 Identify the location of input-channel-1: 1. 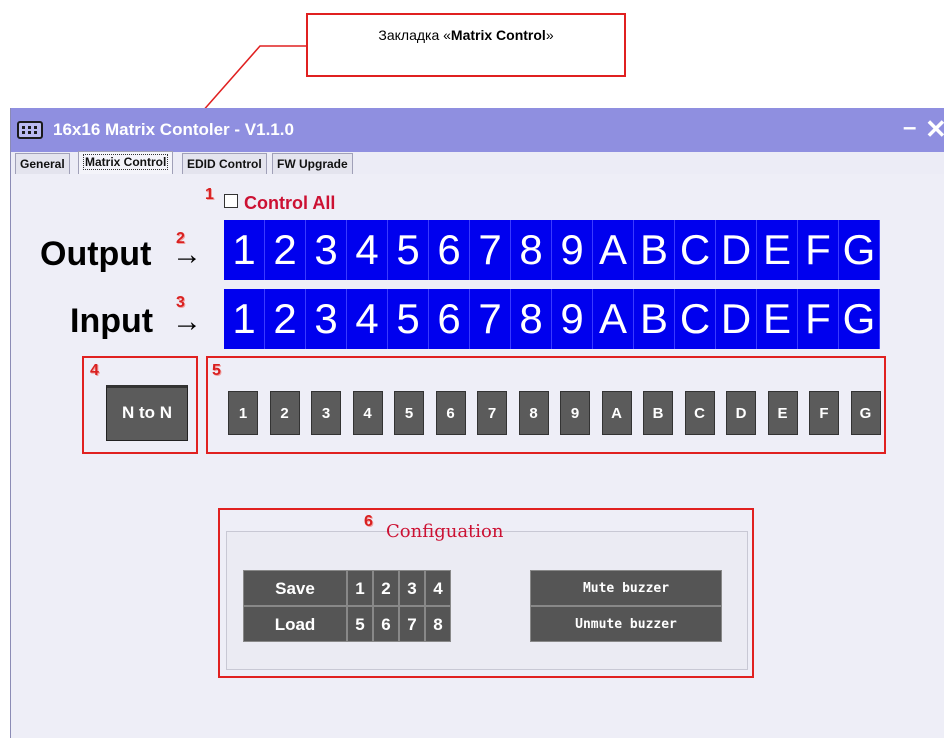
(244, 319).